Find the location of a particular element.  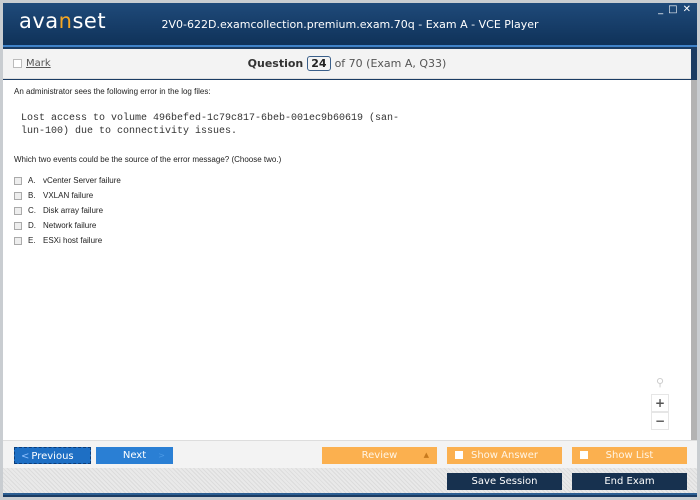

zoom-out-button: − is located at coordinates (660, 421).